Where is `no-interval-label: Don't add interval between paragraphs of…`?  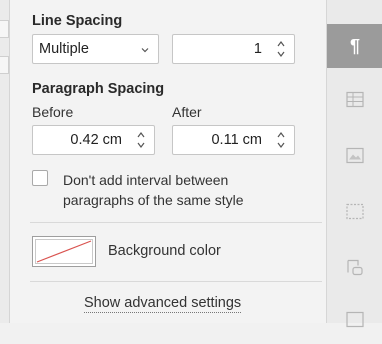 no-interval-label: Don't add interval between paragraphs of… is located at coordinates (153, 190).